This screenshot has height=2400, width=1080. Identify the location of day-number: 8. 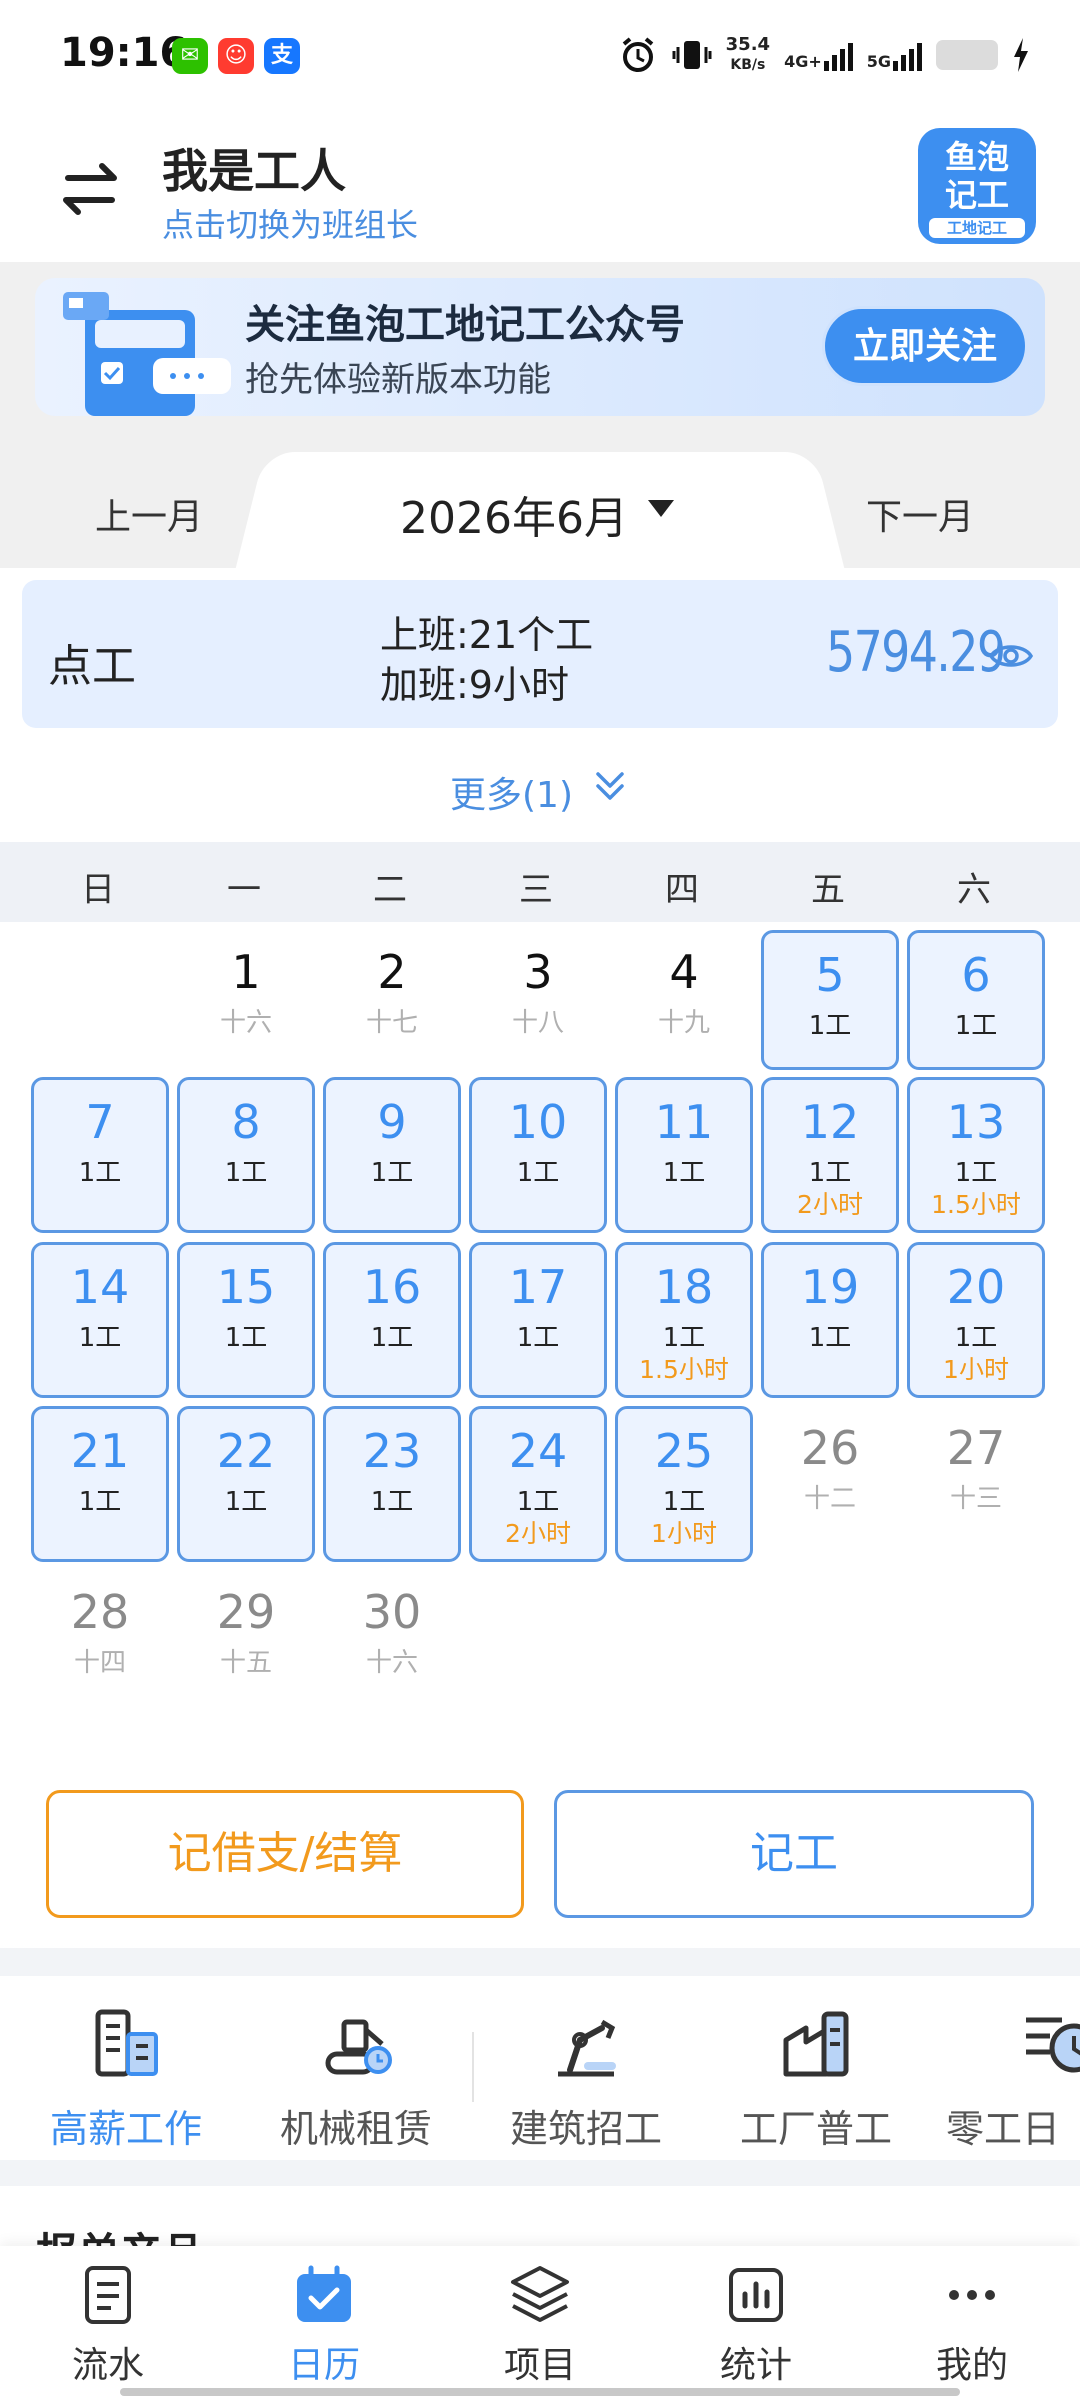
(246, 1122).